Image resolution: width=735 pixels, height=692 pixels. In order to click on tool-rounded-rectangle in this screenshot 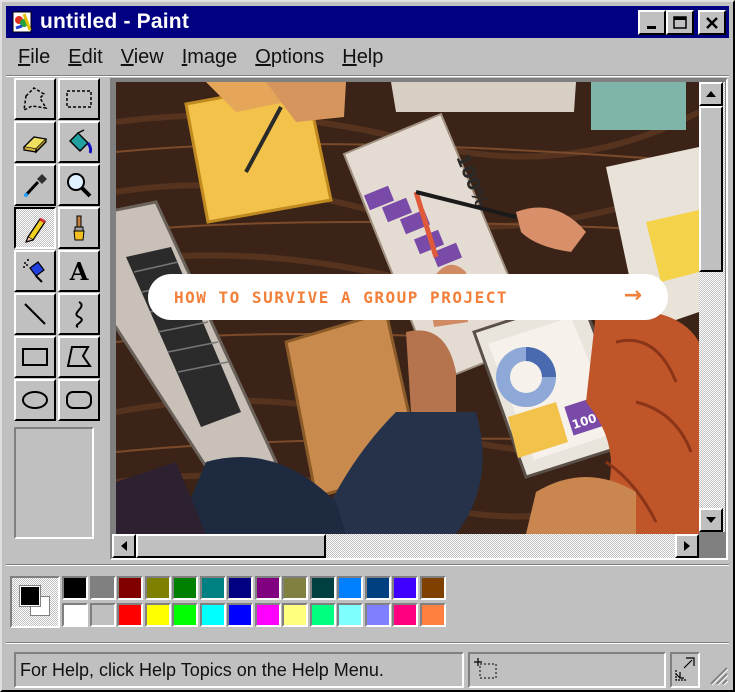, I will do `click(79, 400)`.